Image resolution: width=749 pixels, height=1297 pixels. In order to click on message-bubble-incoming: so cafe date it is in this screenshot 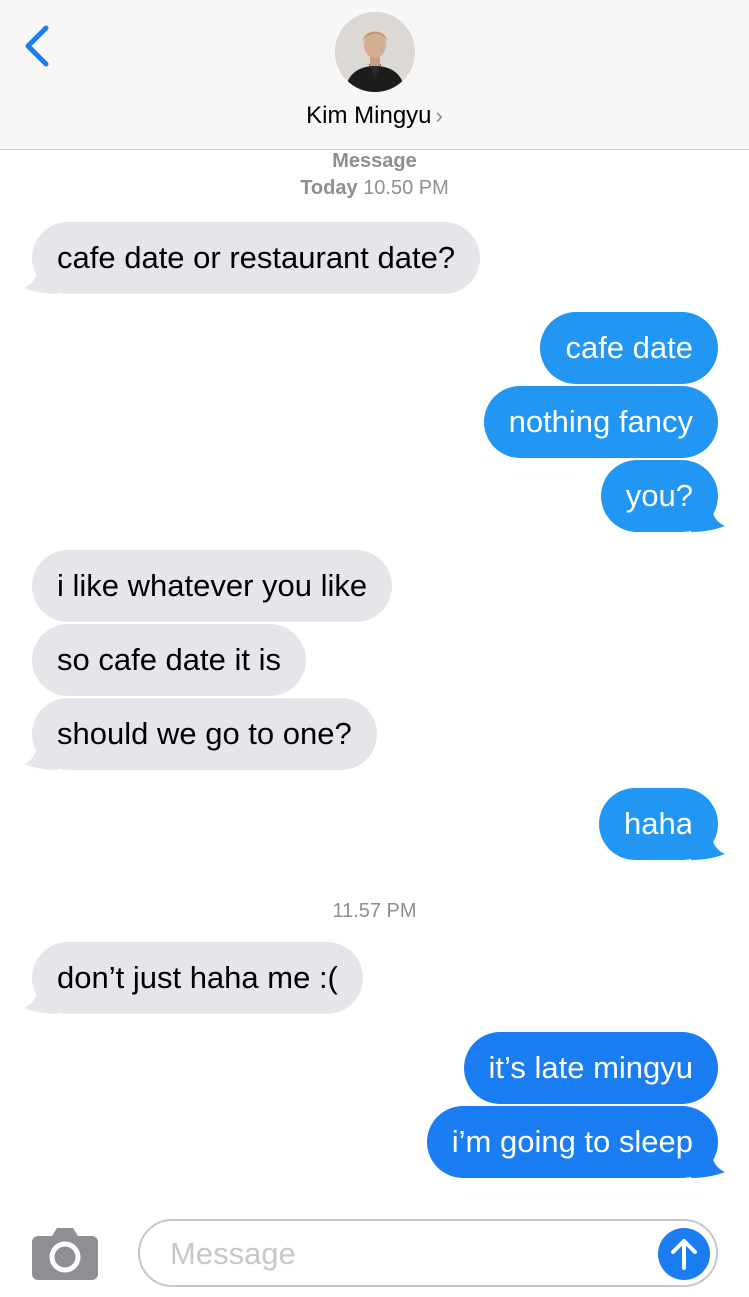, I will do `click(169, 660)`.